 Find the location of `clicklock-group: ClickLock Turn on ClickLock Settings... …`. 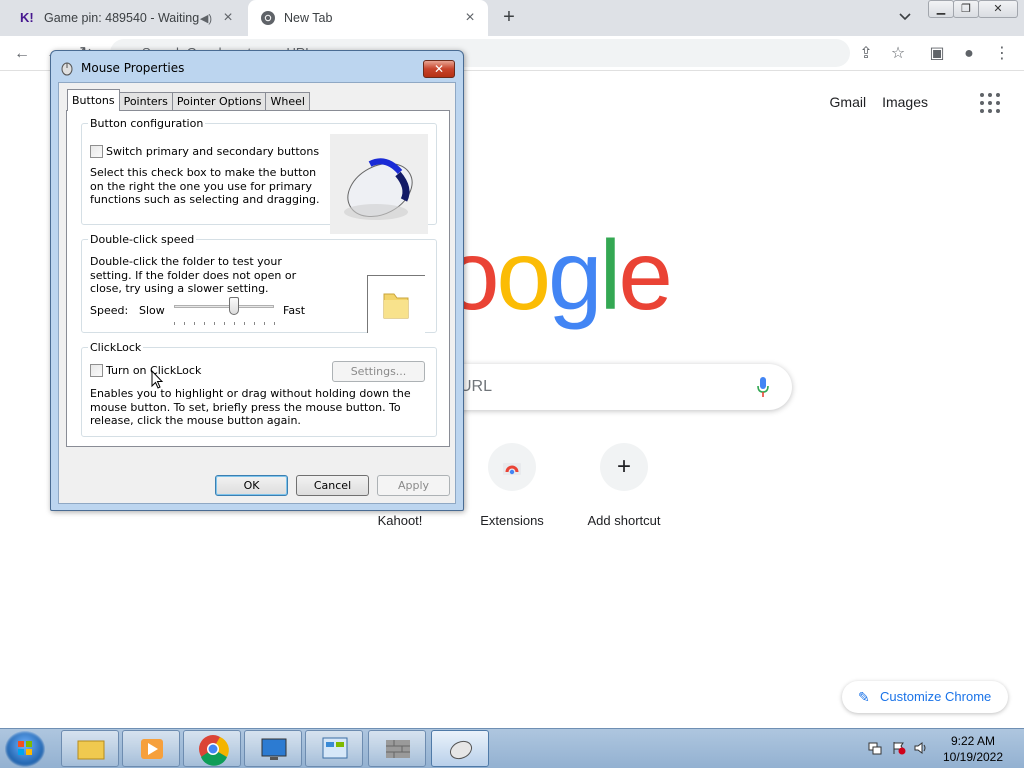

clicklock-group: ClickLock Turn on ClickLock Settings... … is located at coordinates (259, 389).